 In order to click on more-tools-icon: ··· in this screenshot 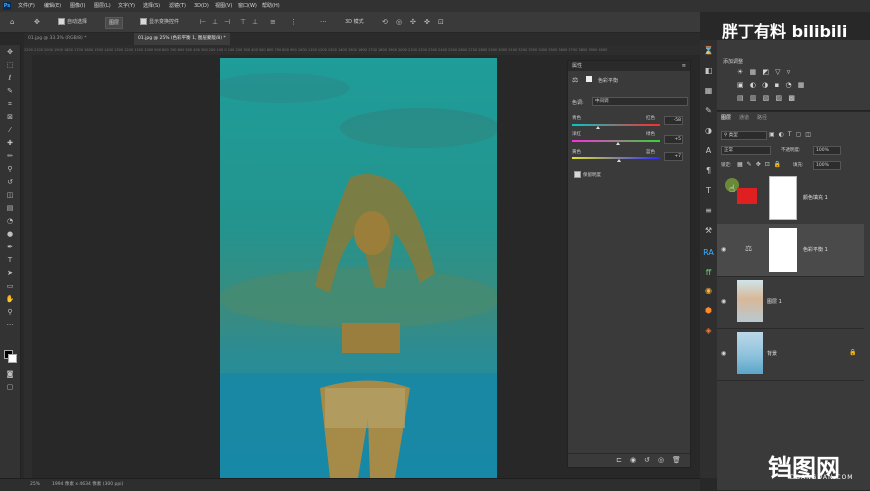, I will do `click(10, 325)`.